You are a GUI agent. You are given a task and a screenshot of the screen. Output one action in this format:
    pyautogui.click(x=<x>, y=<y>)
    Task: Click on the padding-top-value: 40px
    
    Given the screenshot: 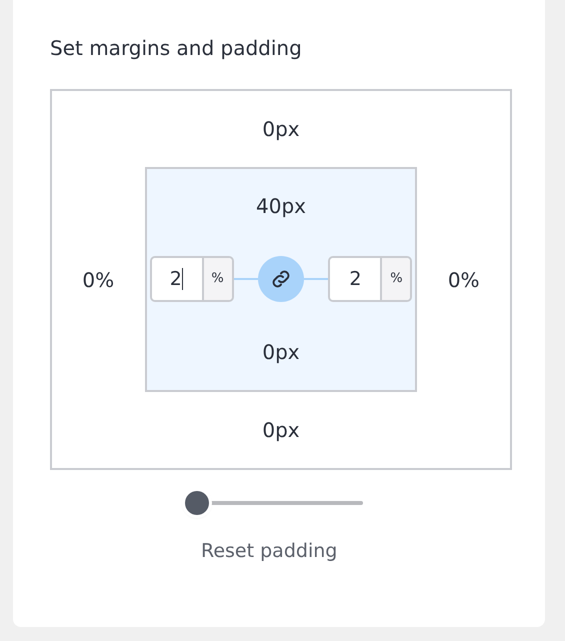 What is the action you would take?
    pyautogui.click(x=281, y=206)
    